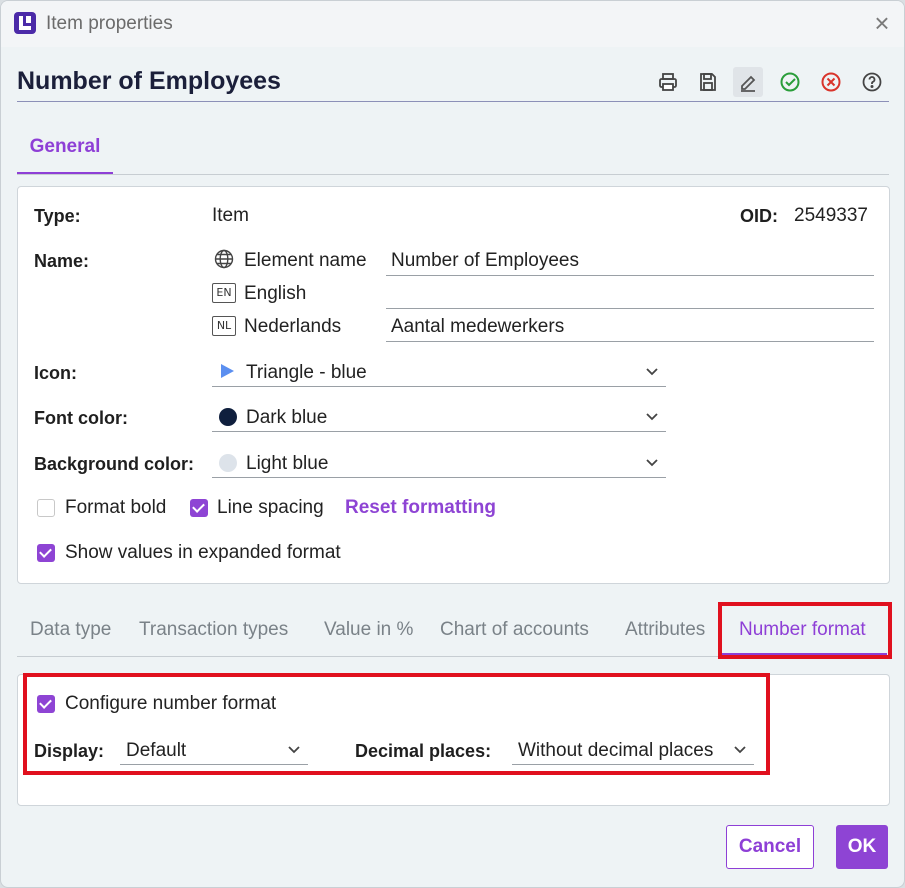 This screenshot has height=888, width=905. Describe the element at coordinates (224, 259) in the screenshot. I see `globe-icon` at that location.